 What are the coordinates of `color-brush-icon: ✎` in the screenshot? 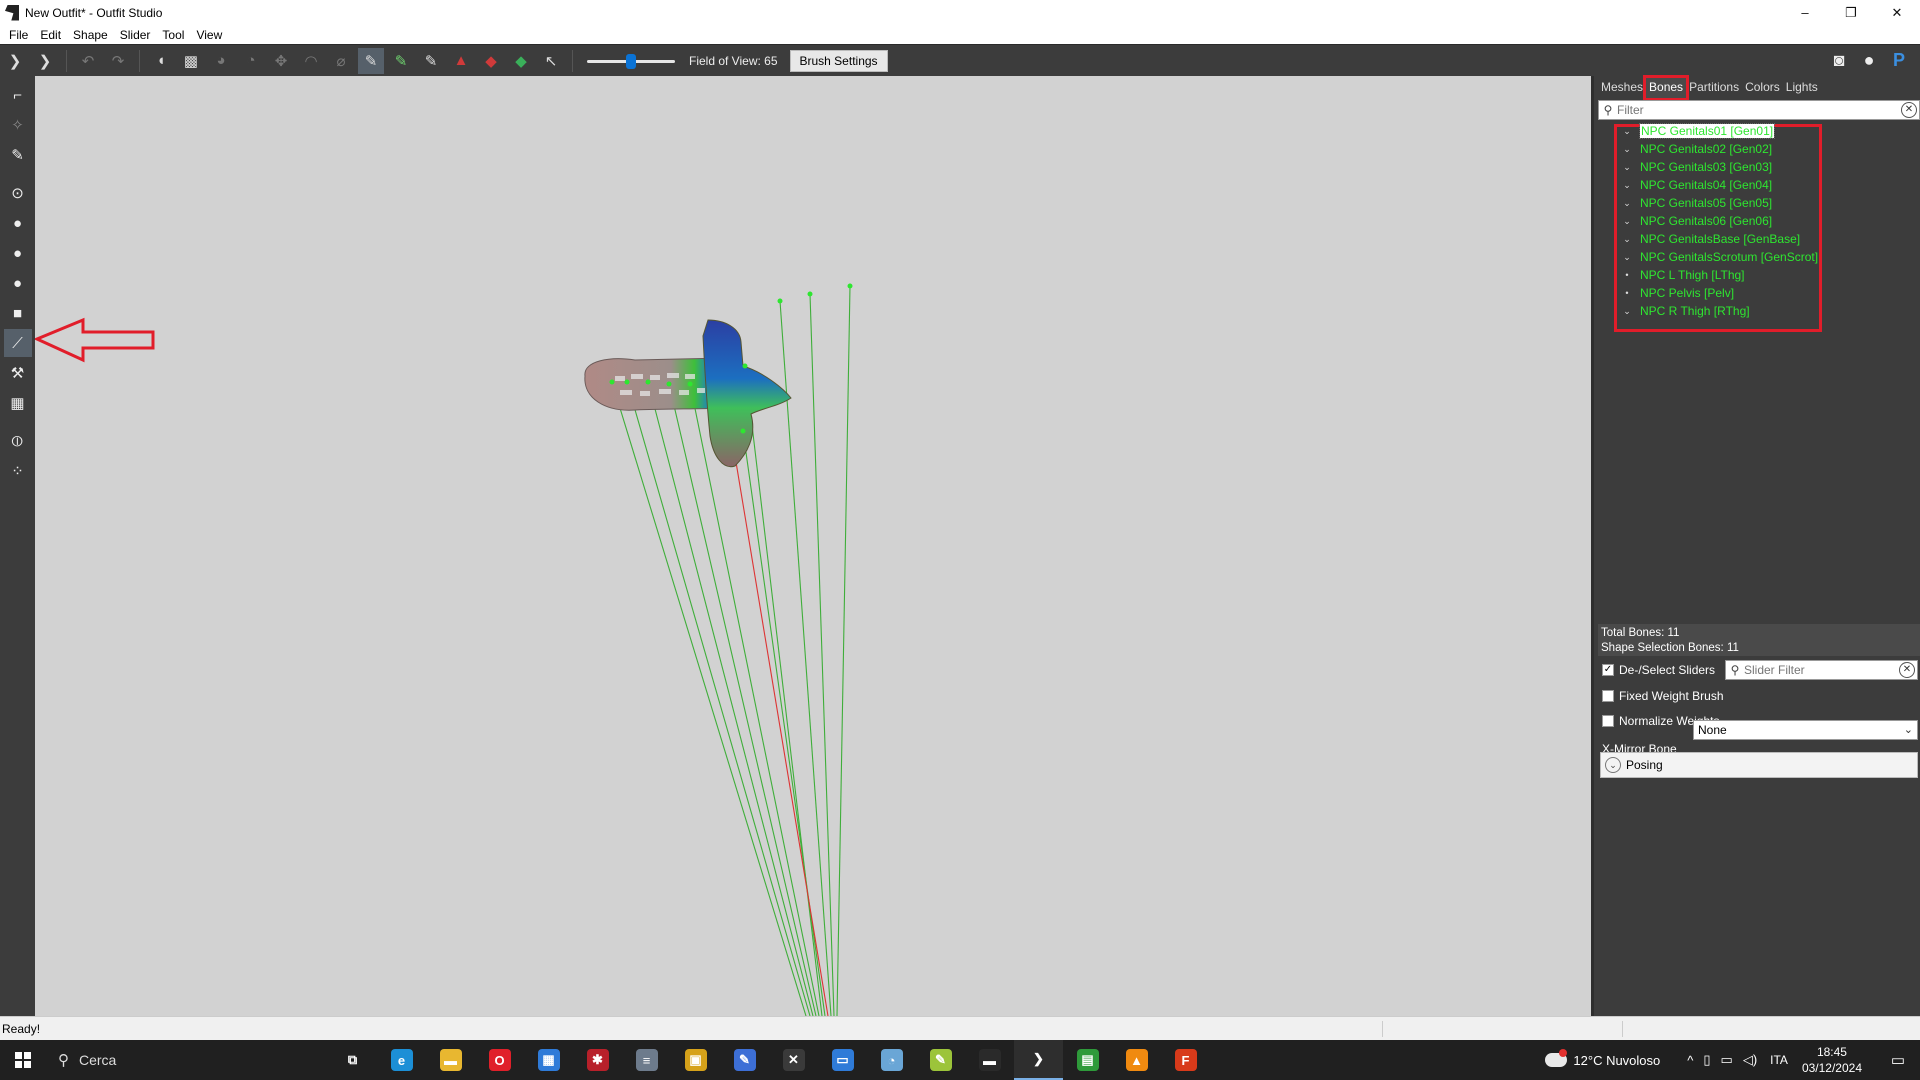 It's located at (401, 61).